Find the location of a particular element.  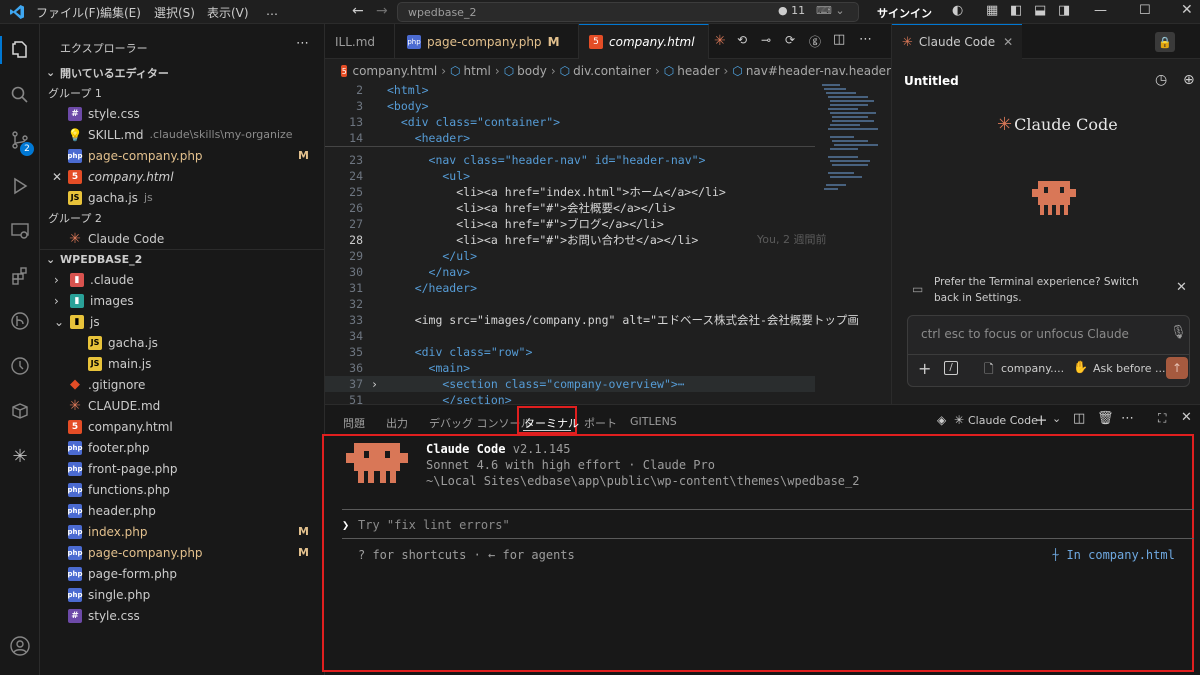

tree-file: ◆ .gitignore is located at coordinates (182, 384).